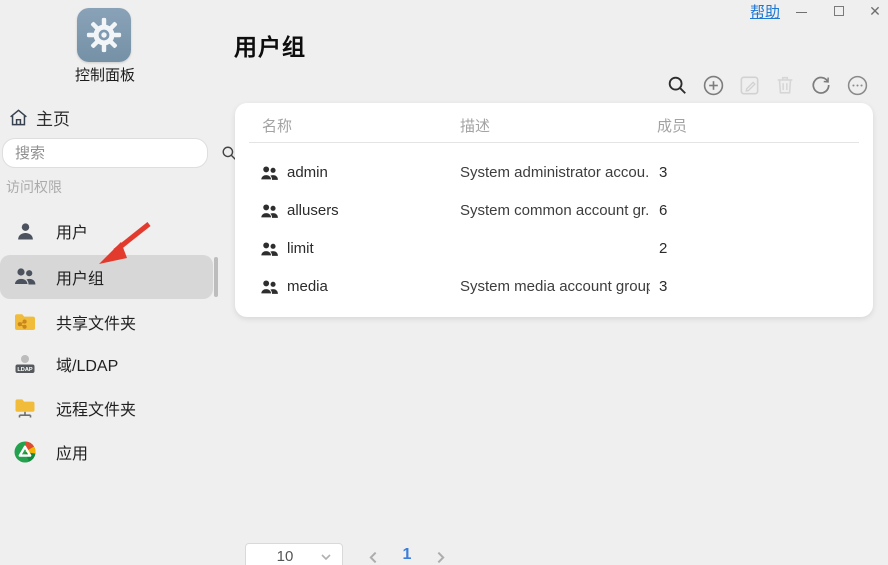  I want to click on delete-button, so click(785, 85).